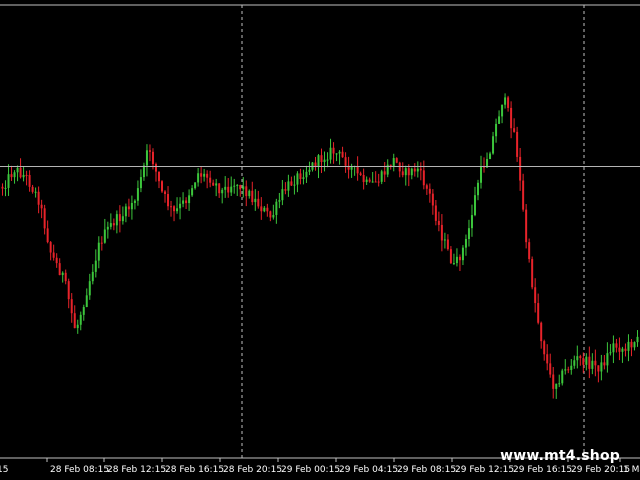  I want to click on time-tick-label: 29 Feb 16:15, so click(542, 470).